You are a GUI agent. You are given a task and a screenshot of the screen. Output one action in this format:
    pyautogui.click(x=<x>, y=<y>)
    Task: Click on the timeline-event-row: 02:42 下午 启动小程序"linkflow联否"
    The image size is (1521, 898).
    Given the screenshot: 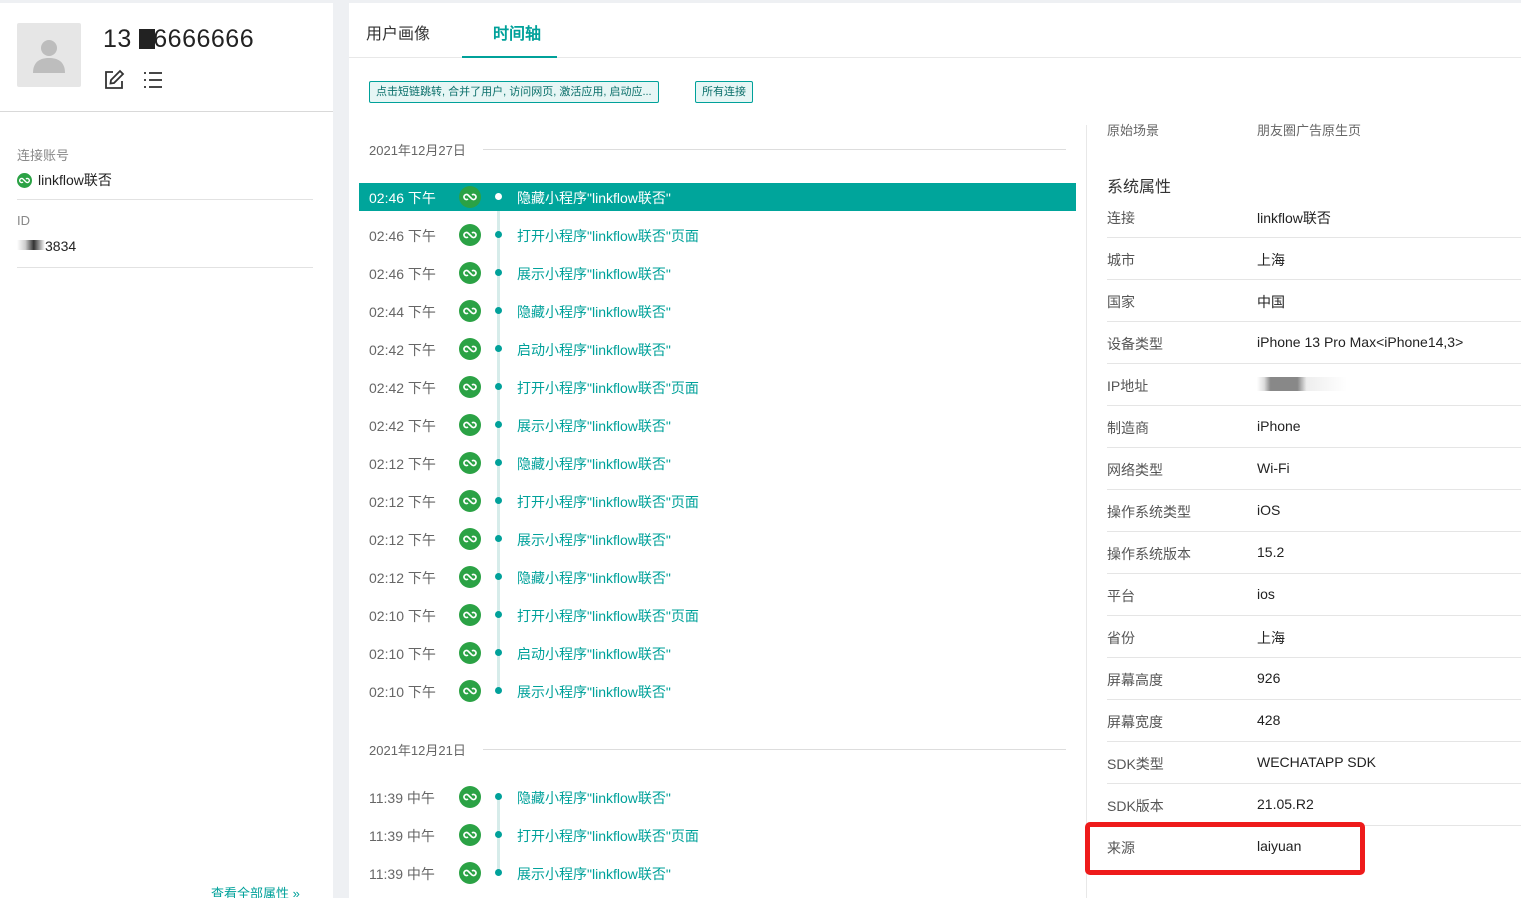 What is the action you would take?
    pyautogui.click(x=717, y=349)
    